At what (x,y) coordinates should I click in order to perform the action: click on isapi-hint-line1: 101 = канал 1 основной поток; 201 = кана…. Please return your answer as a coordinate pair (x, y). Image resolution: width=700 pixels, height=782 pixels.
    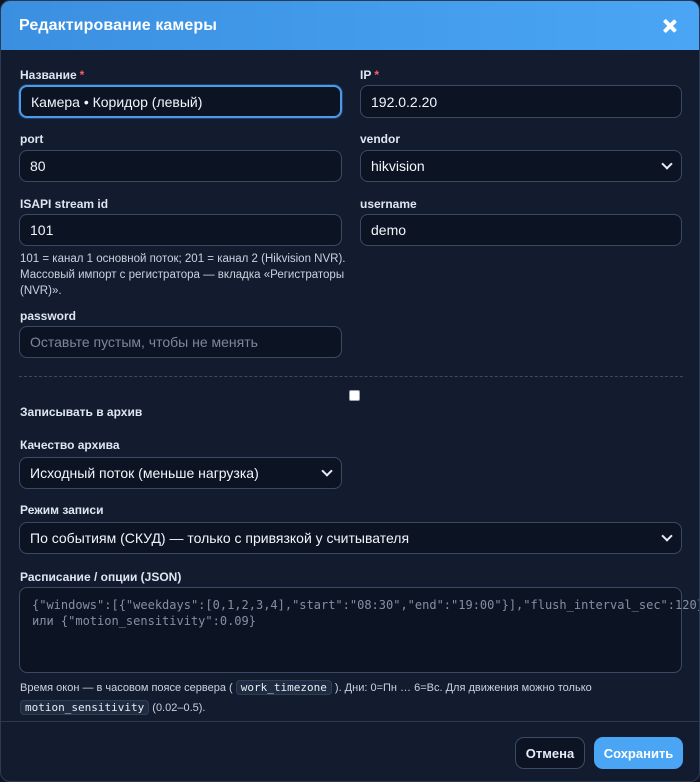
    Looking at the image, I should click on (183, 259).